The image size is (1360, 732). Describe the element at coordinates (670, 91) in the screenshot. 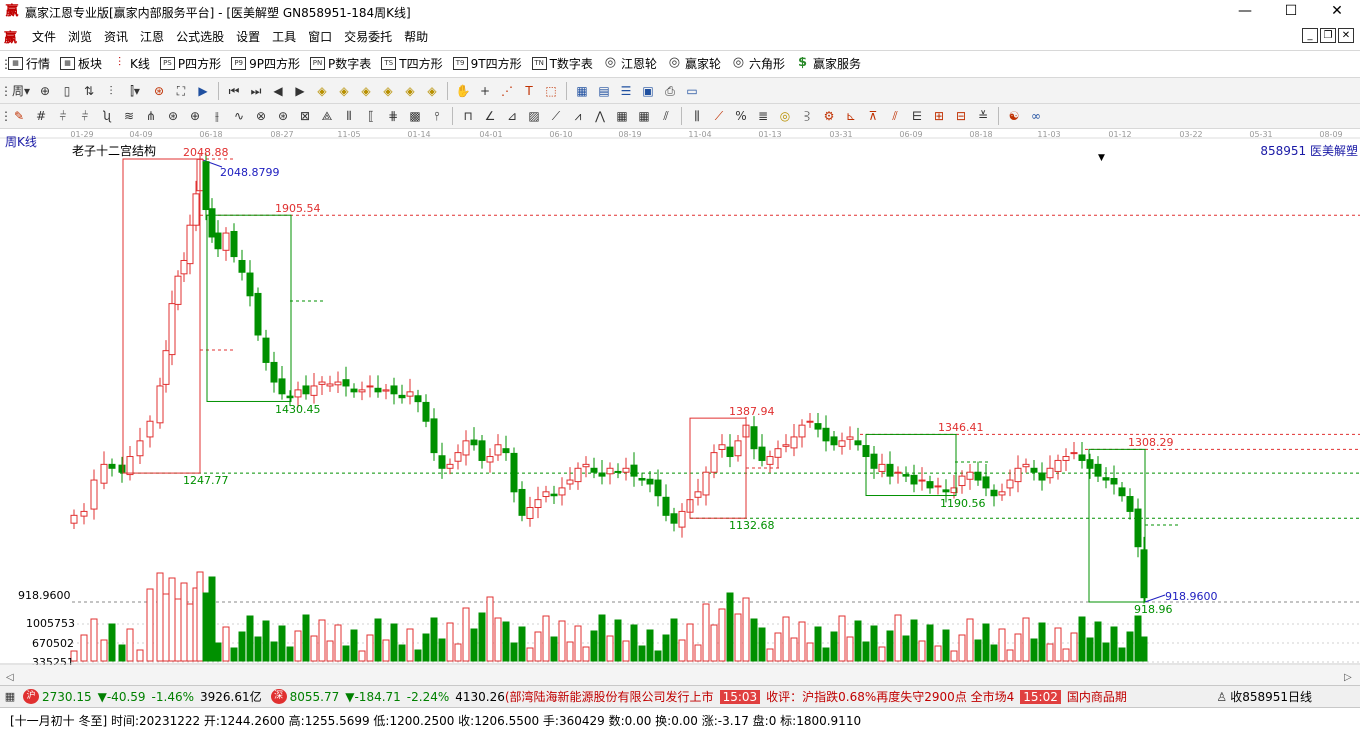

I see `print-icon: ⎙` at that location.